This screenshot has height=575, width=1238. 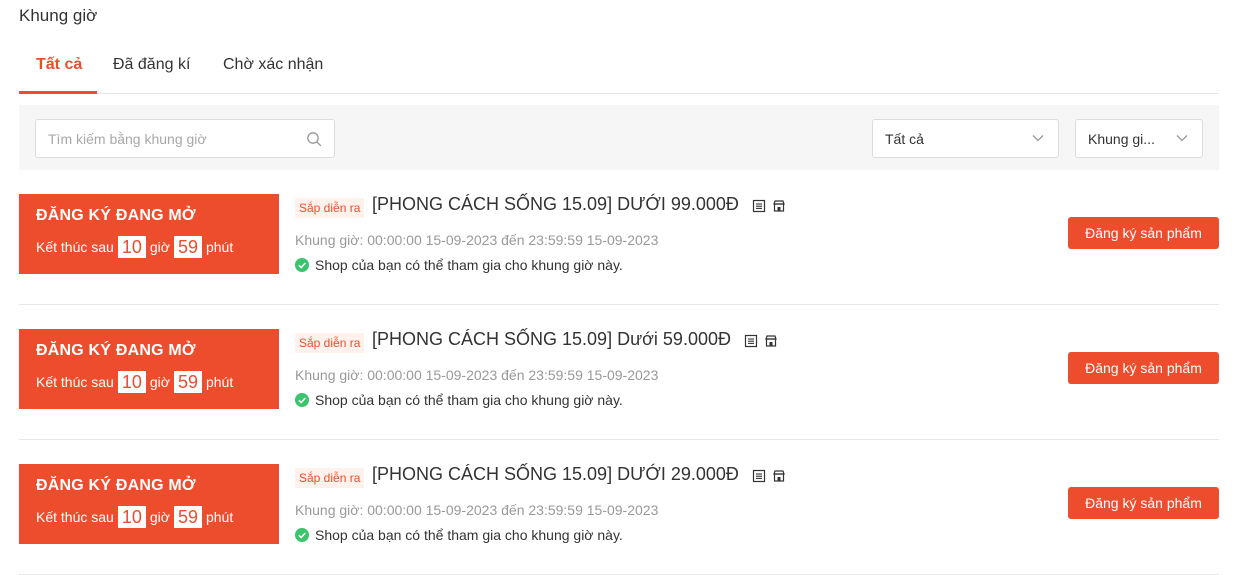 I want to click on slot-name-text: [PHONG CÁCH SỐNG 15.09] Dưới 59.000Đ, so click(x=551, y=339).